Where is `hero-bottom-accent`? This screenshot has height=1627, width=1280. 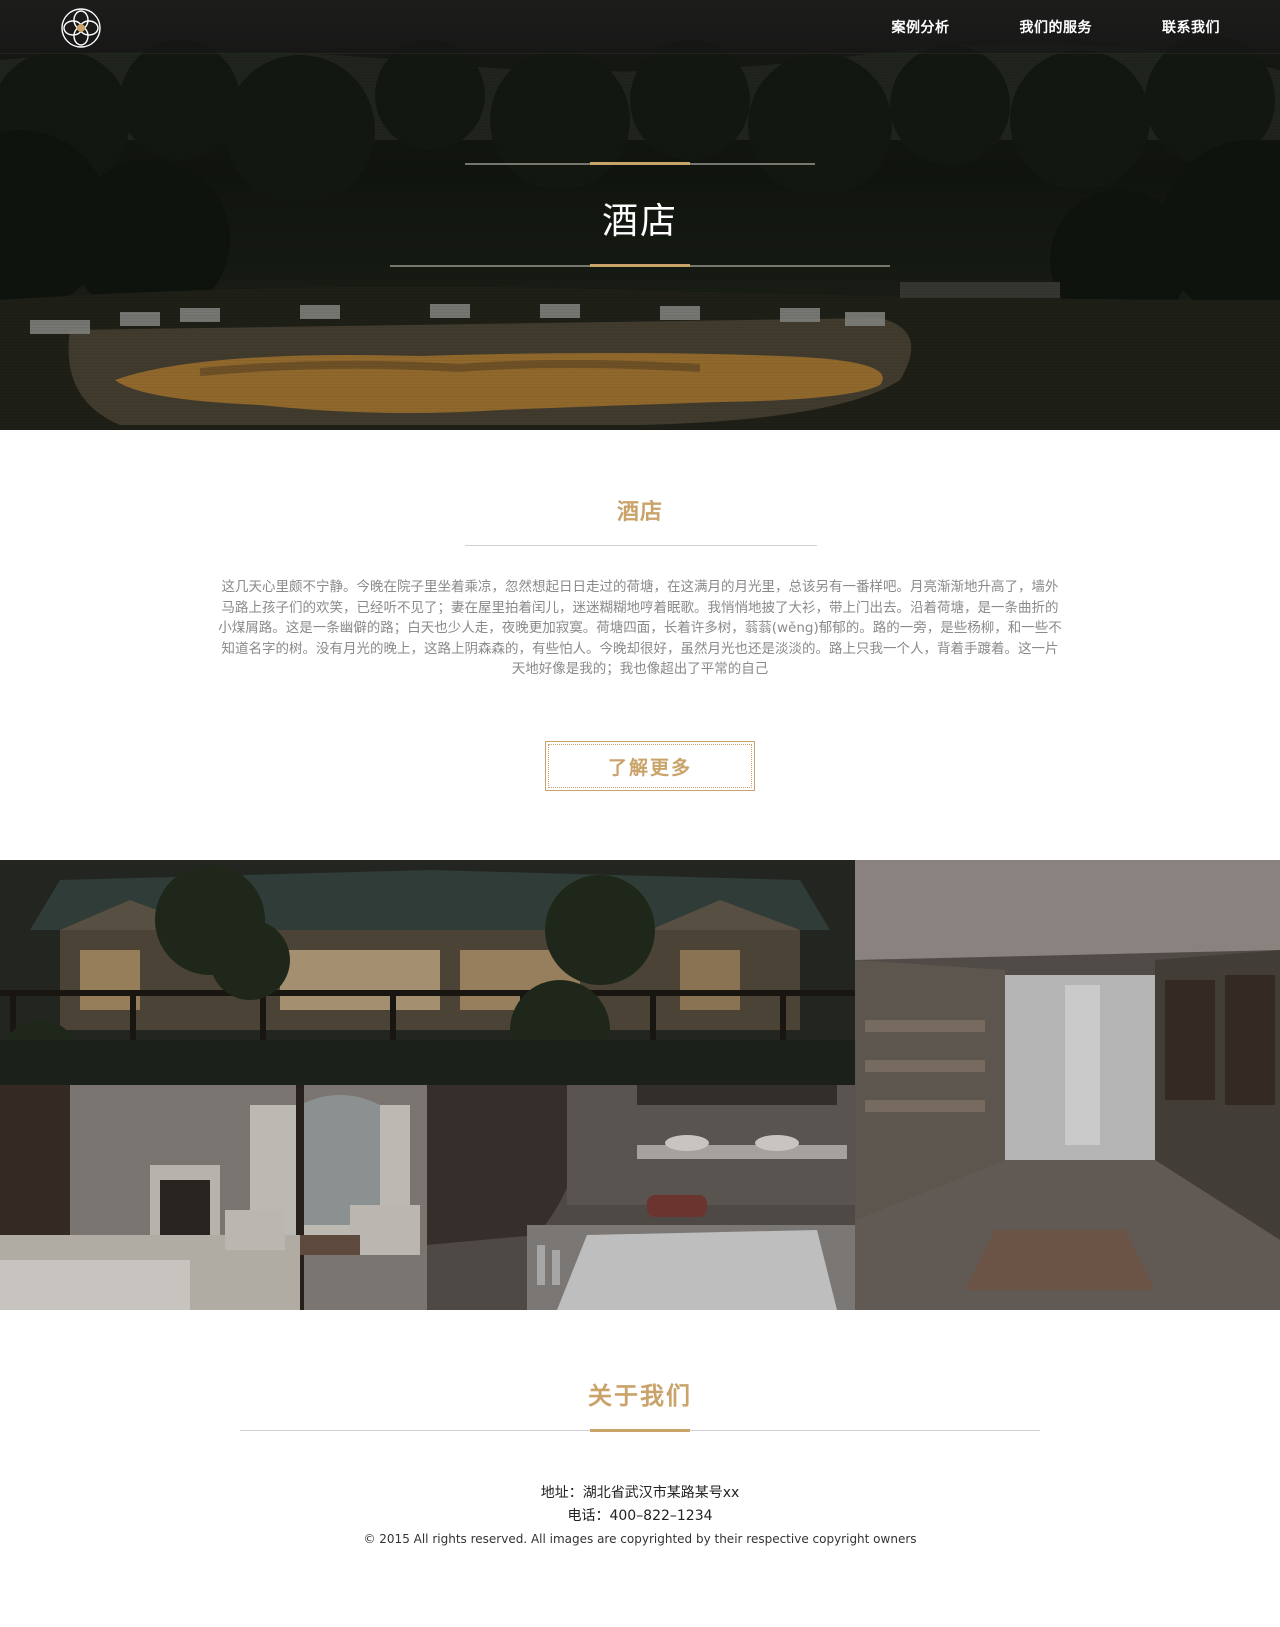
hero-bottom-accent is located at coordinates (640, 265).